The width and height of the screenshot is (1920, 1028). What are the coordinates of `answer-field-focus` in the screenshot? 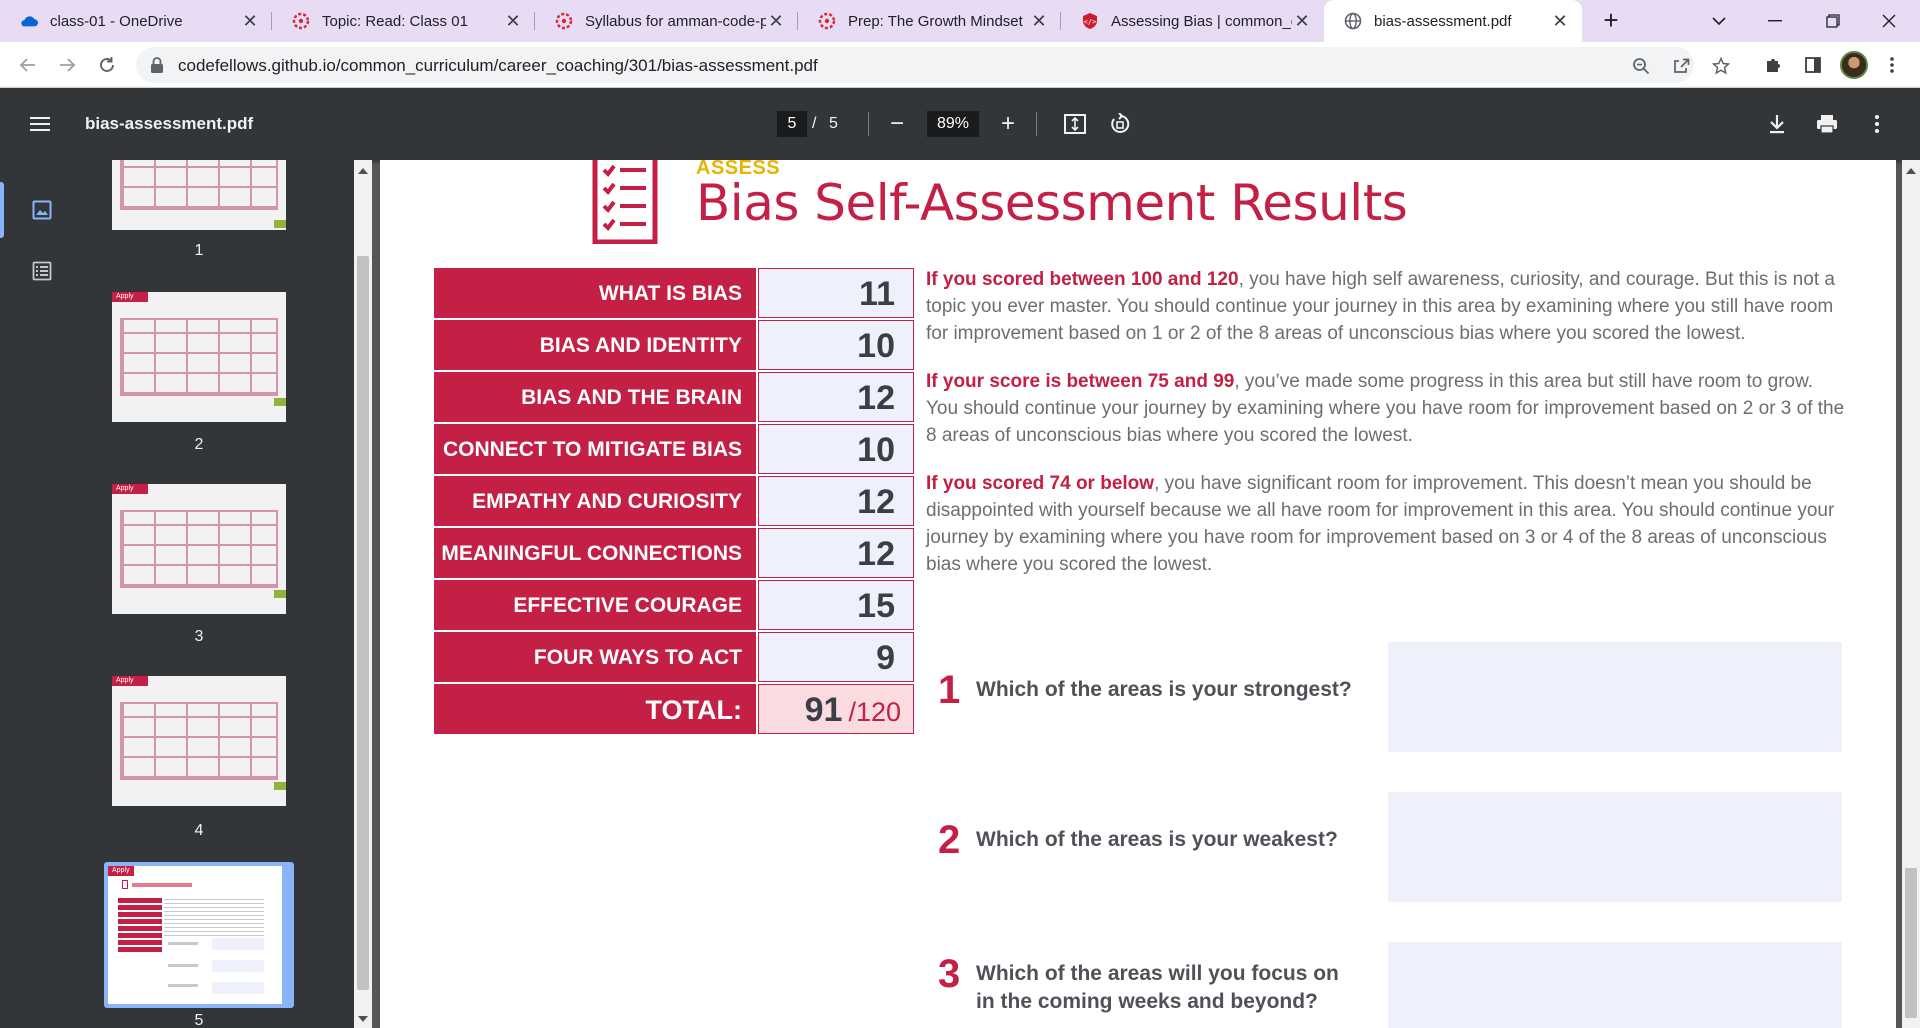 It's located at (1615, 985).